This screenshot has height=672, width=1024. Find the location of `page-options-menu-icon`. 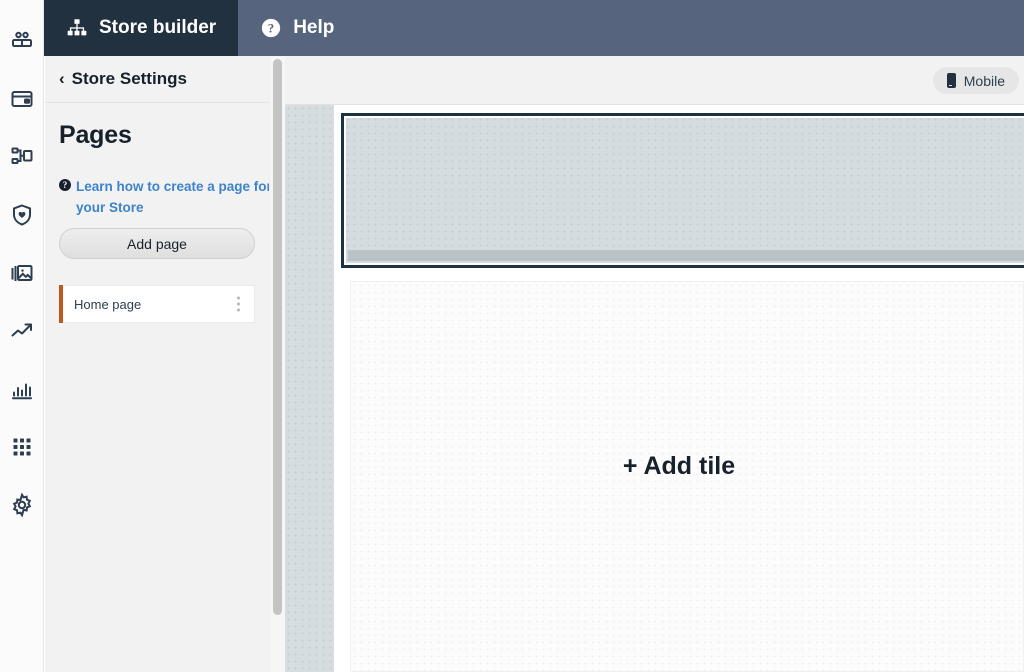

page-options-menu-icon is located at coordinates (238, 304).